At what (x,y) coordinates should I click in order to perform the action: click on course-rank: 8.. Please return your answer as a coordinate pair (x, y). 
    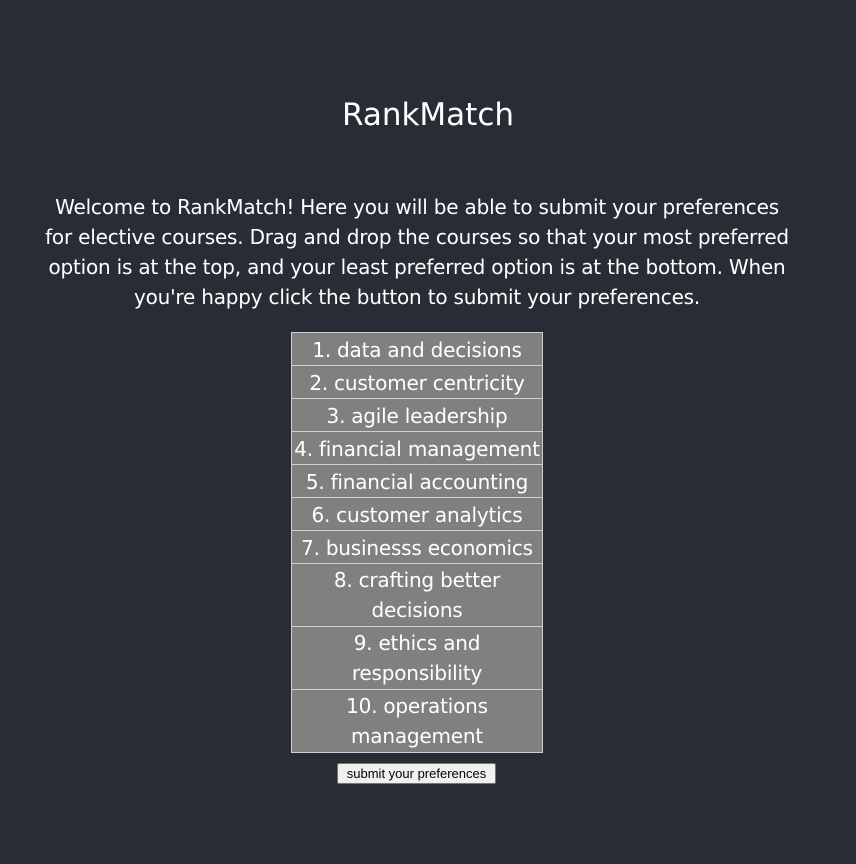
    Looking at the image, I should click on (343, 580).